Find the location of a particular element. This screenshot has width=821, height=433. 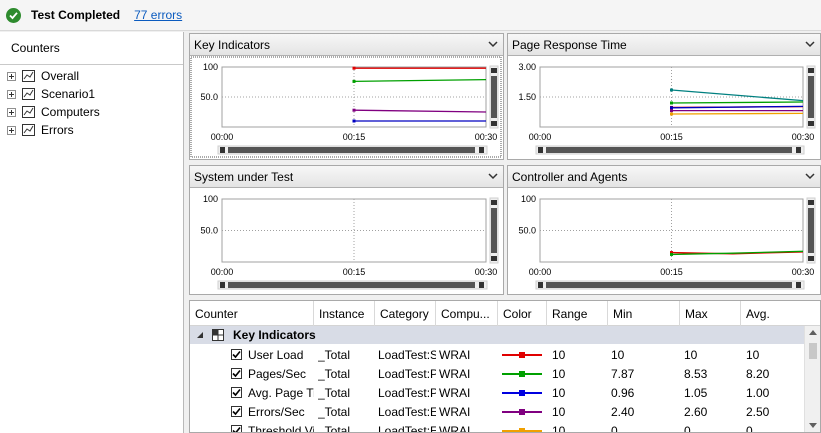

graph-title-bar: Controller and Agents is located at coordinates (664, 177).